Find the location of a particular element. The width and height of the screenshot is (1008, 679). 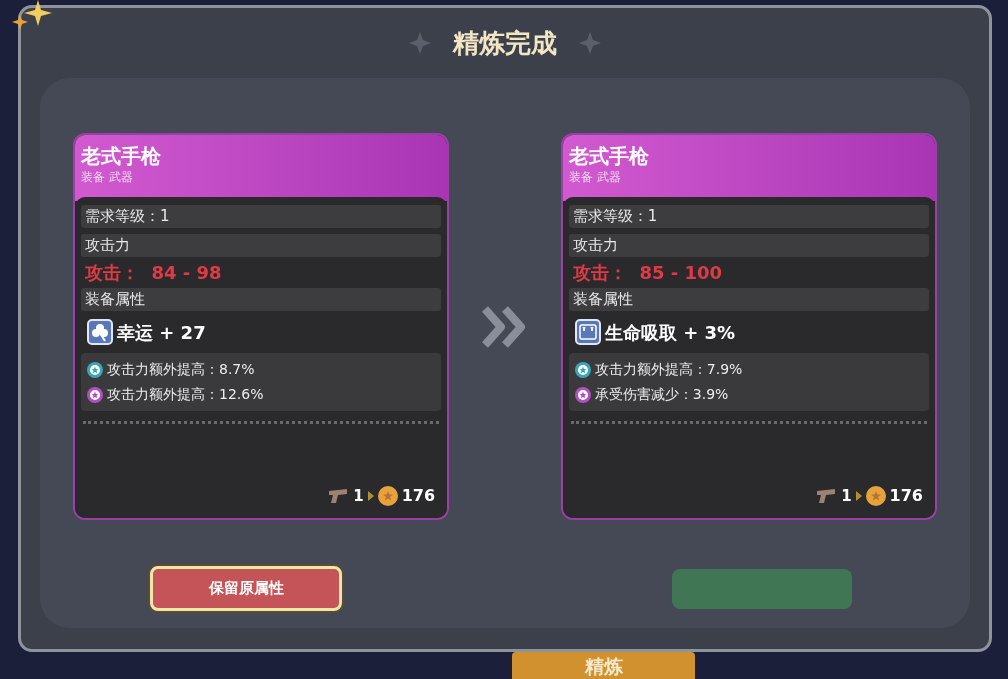

bonus-text: 攻击力额外提高：12.6% is located at coordinates (185, 394).